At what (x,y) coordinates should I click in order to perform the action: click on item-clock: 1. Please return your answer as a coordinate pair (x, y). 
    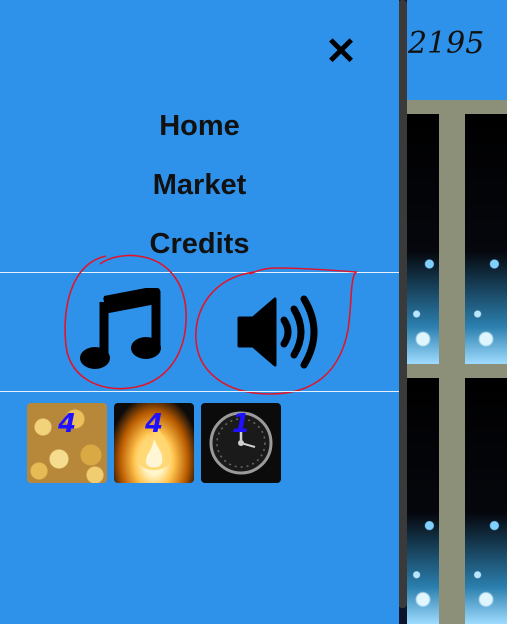
    Looking at the image, I should click on (241, 443).